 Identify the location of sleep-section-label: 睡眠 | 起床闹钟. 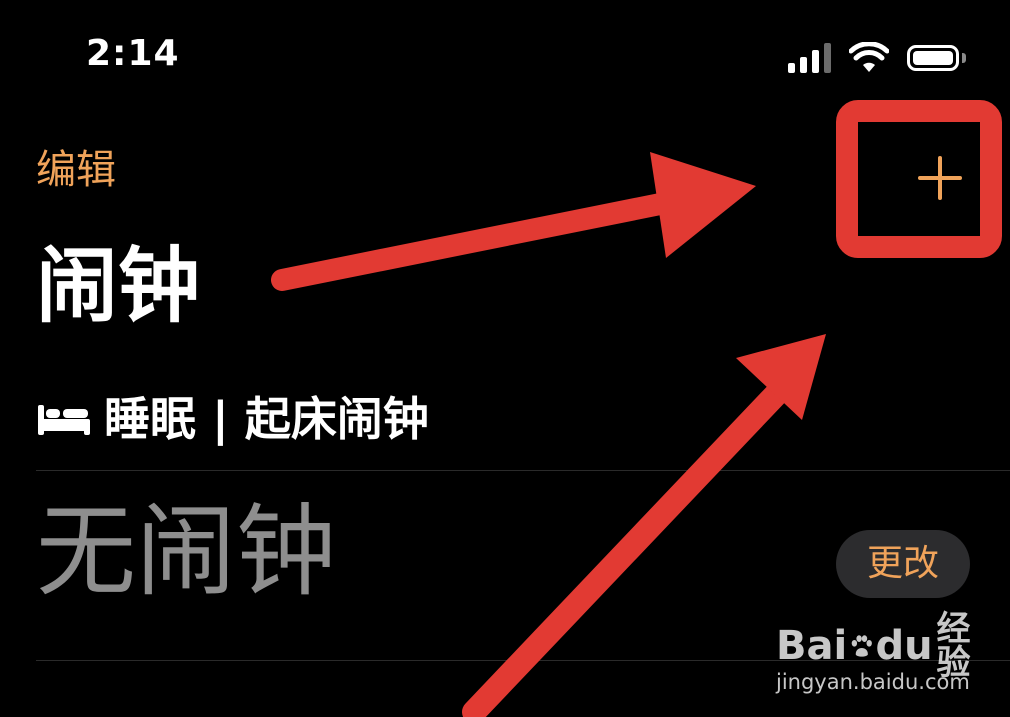
(266, 419).